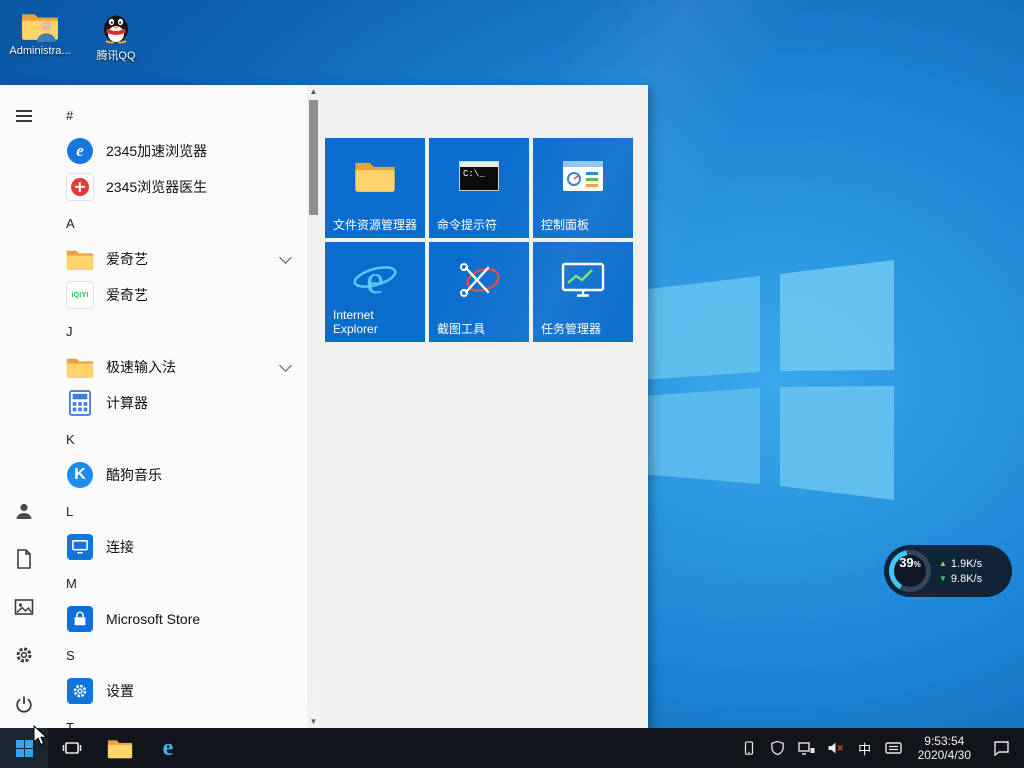  I want to click on network-icon, so click(807, 748).